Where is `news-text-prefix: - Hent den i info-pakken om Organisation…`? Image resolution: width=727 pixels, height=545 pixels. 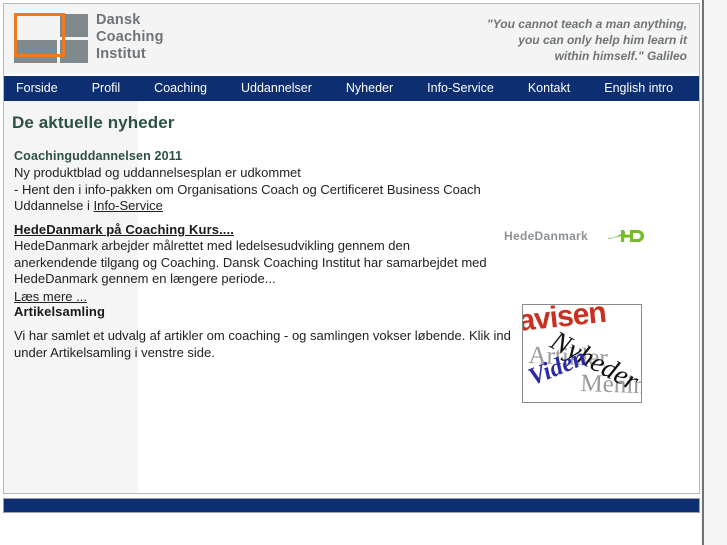
news-text-prefix: - Hent den i info-pakken om Organisation… is located at coordinates (247, 197).